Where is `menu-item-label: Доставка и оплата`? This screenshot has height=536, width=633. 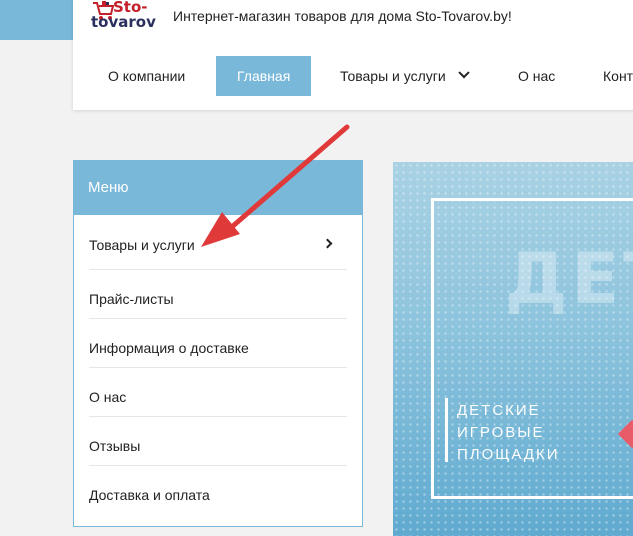 menu-item-label: Доставка и оплата is located at coordinates (149, 495).